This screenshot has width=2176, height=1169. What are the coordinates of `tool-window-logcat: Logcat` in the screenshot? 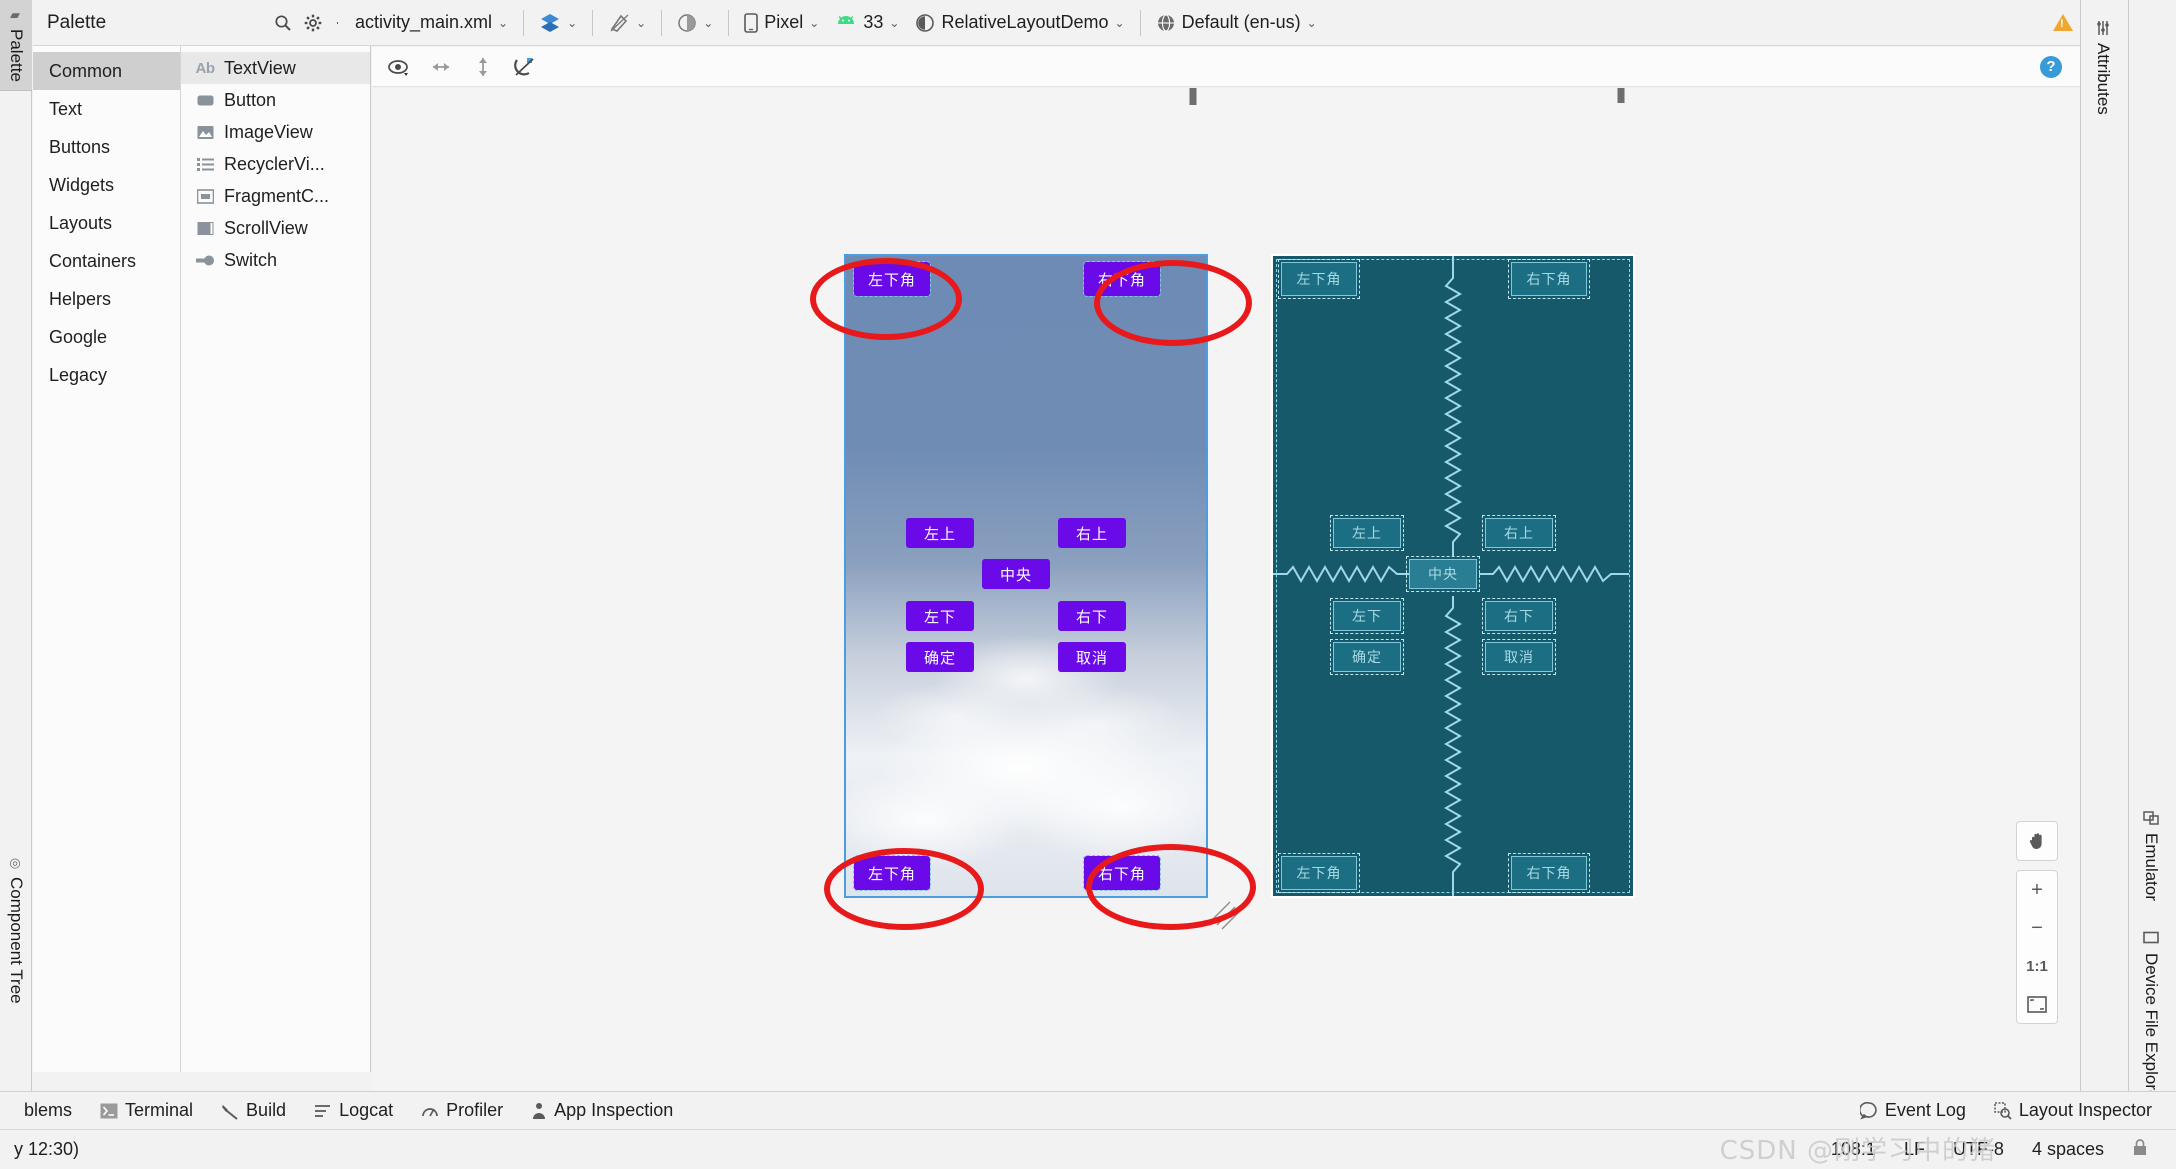 It's located at (353, 1111).